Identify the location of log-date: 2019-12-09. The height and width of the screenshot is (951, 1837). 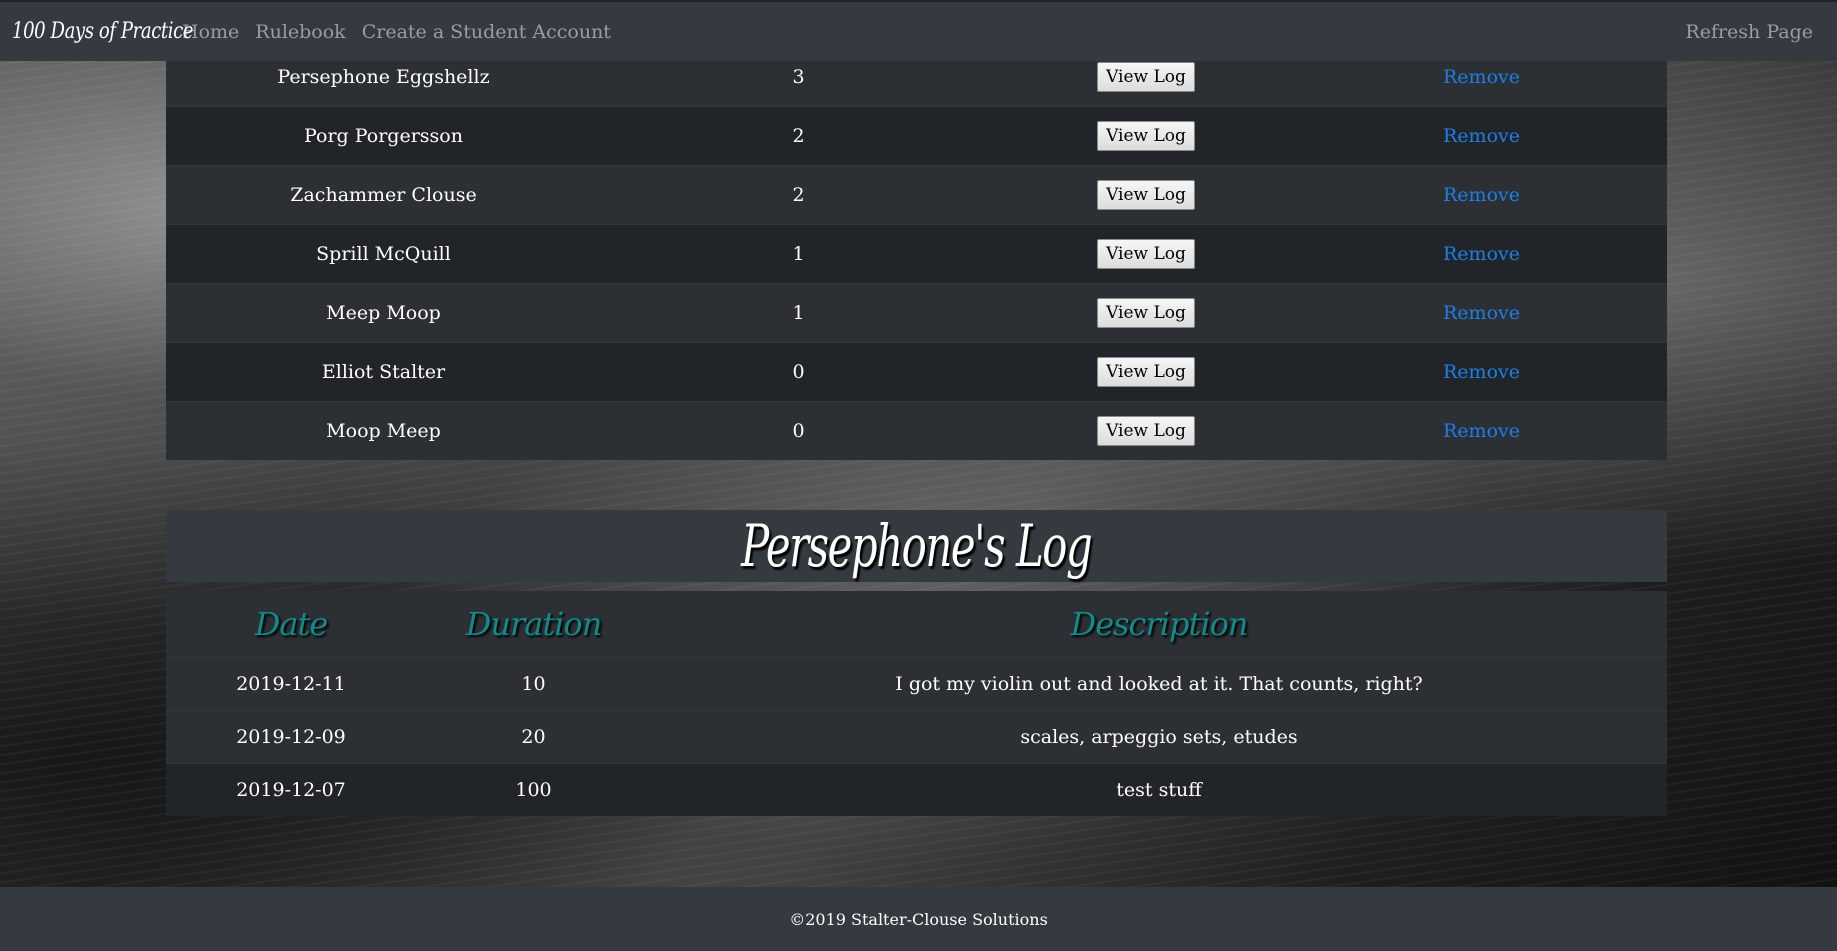
(291, 737).